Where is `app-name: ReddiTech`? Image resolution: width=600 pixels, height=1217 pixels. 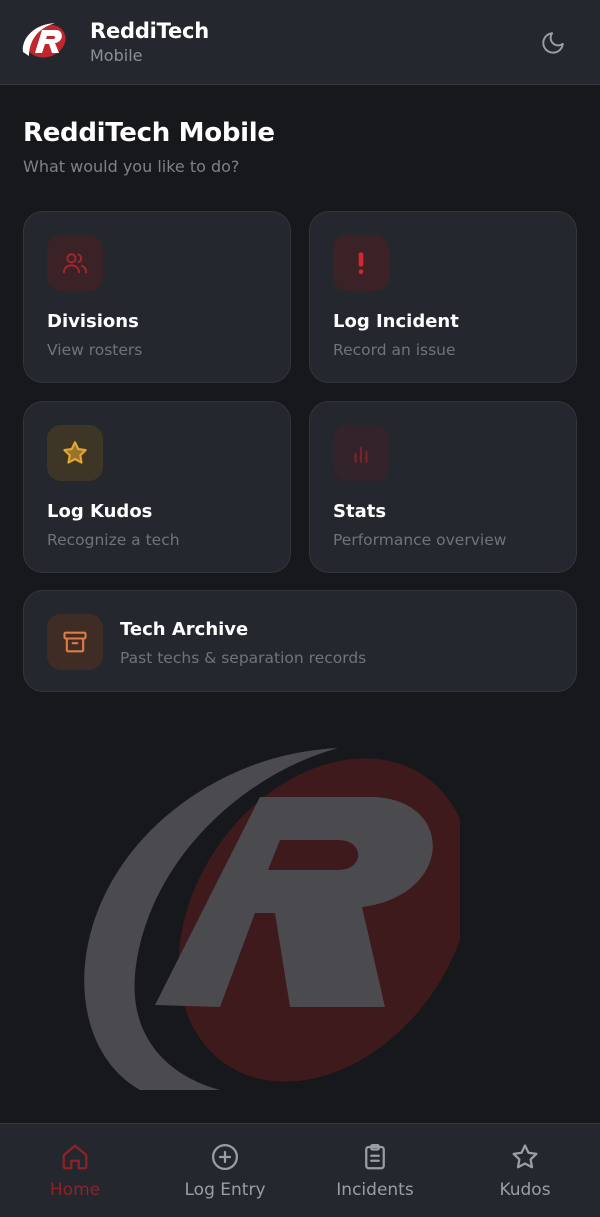 app-name: ReddiTech is located at coordinates (150, 31).